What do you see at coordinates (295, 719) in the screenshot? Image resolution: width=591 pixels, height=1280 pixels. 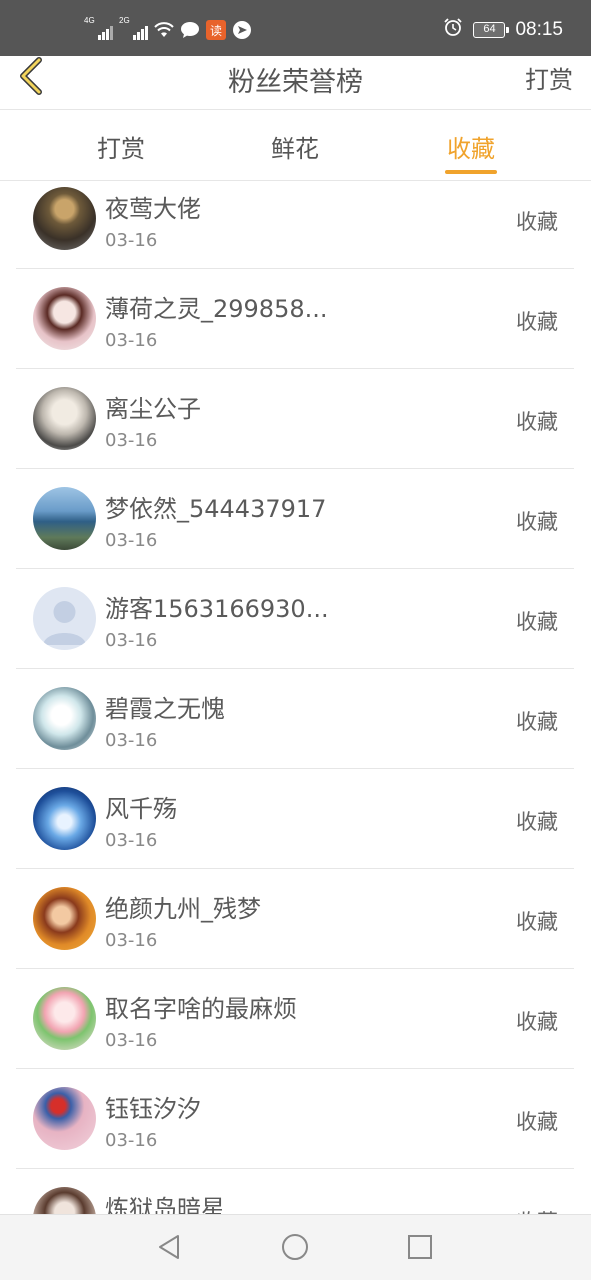 I see `list-item: 碧霞之无愧 03-16 收藏` at bounding box center [295, 719].